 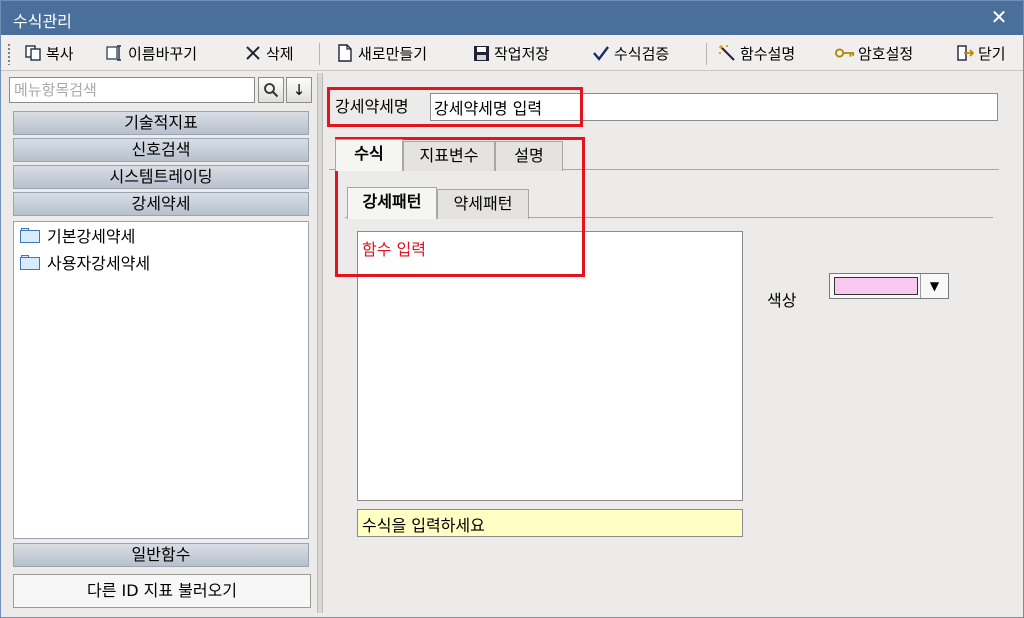 I want to click on verify-label: 수식검증, so click(x=642, y=53).